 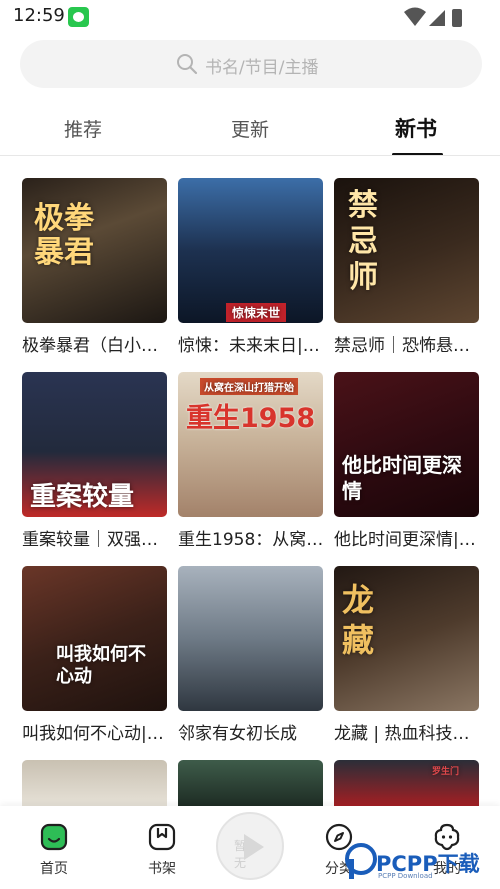 What do you see at coordinates (446, 772) in the screenshot?
I see `cover-title: 罗生门` at bounding box center [446, 772].